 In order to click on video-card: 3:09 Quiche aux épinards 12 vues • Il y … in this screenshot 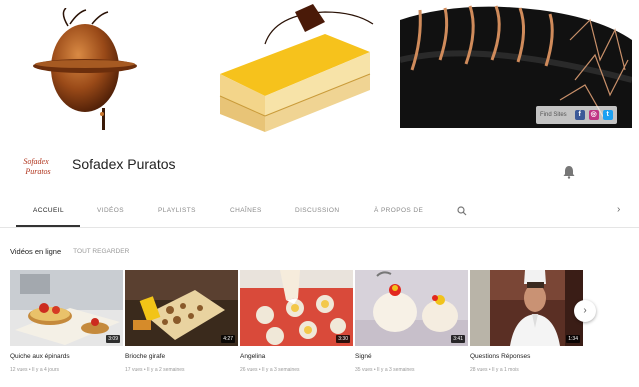, I will do `click(66, 321)`.